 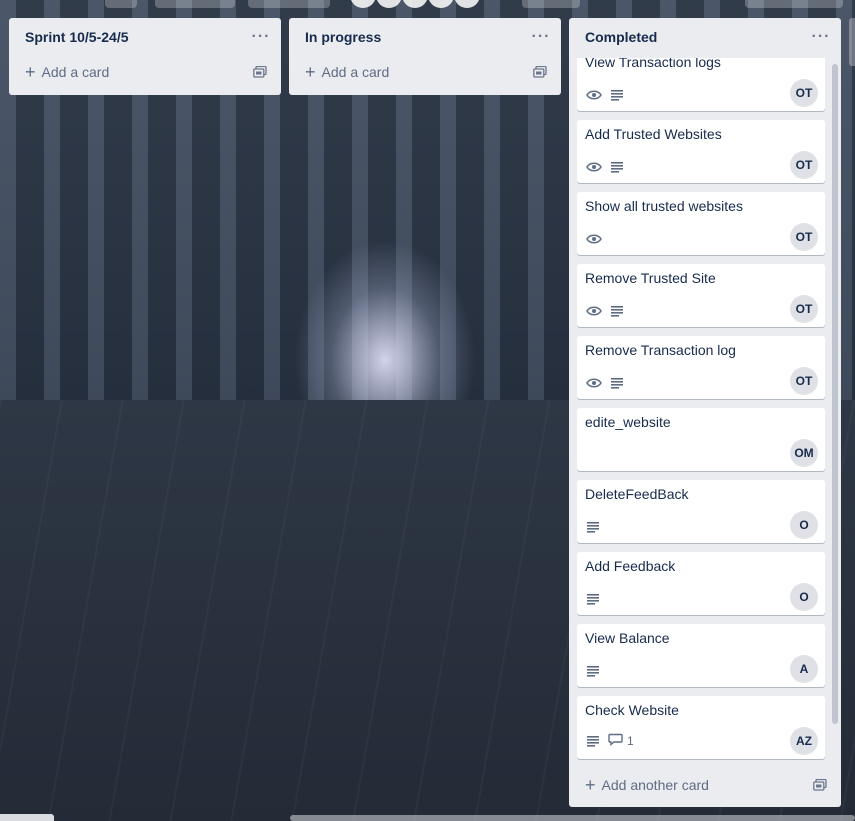 What do you see at coordinates (701, 655) in the screenshot?
I see `card-view-balance: View Balance A` at bounding box center [701, 655].